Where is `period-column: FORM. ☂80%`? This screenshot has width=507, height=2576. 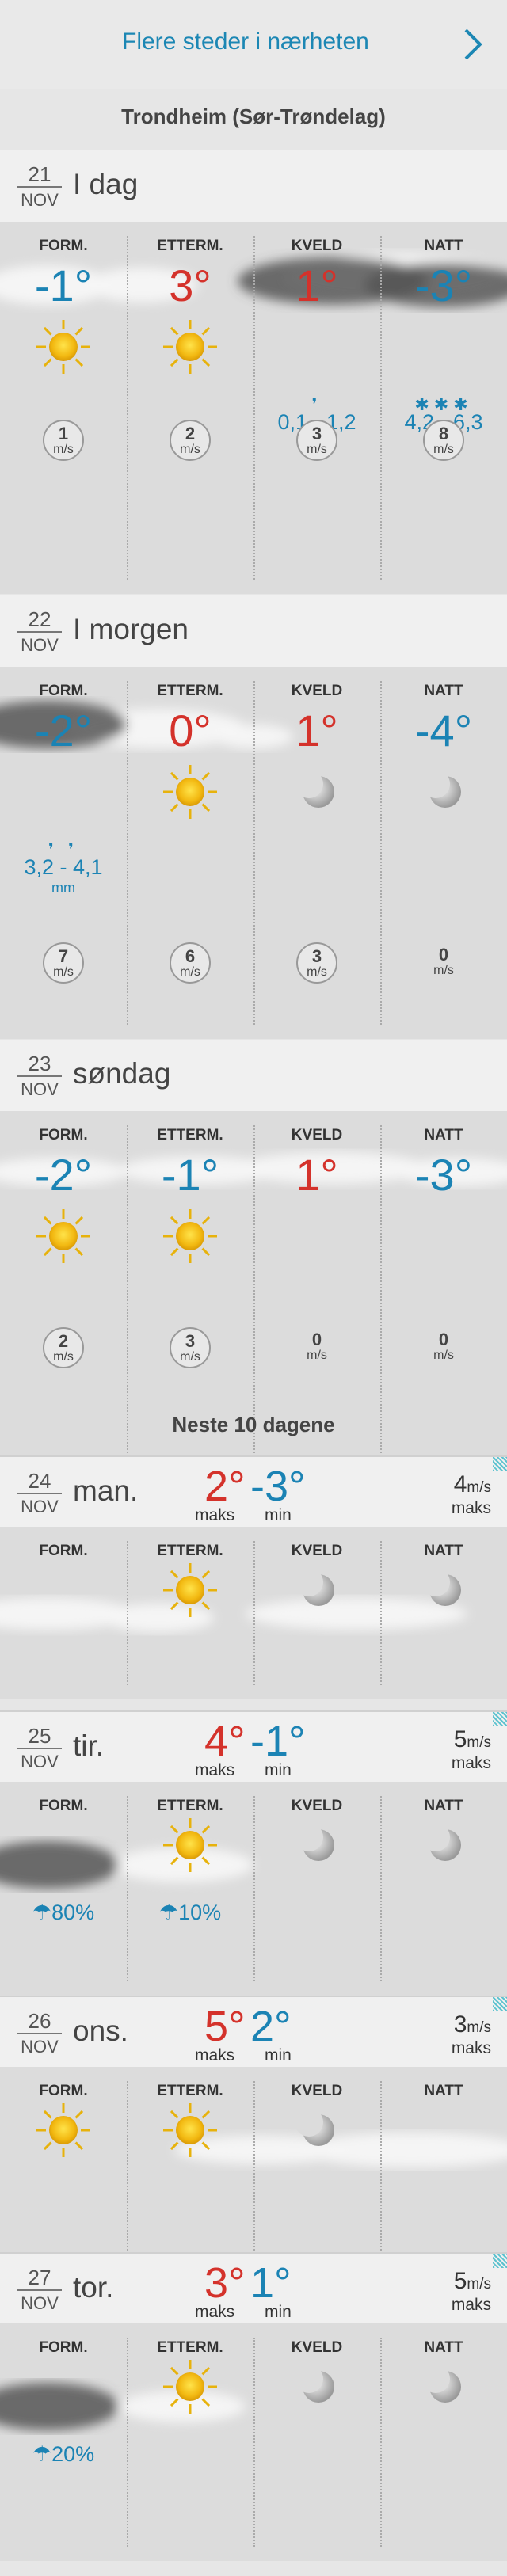
period-column: FORM. ☂80% is located at coordinates (63, 1889).